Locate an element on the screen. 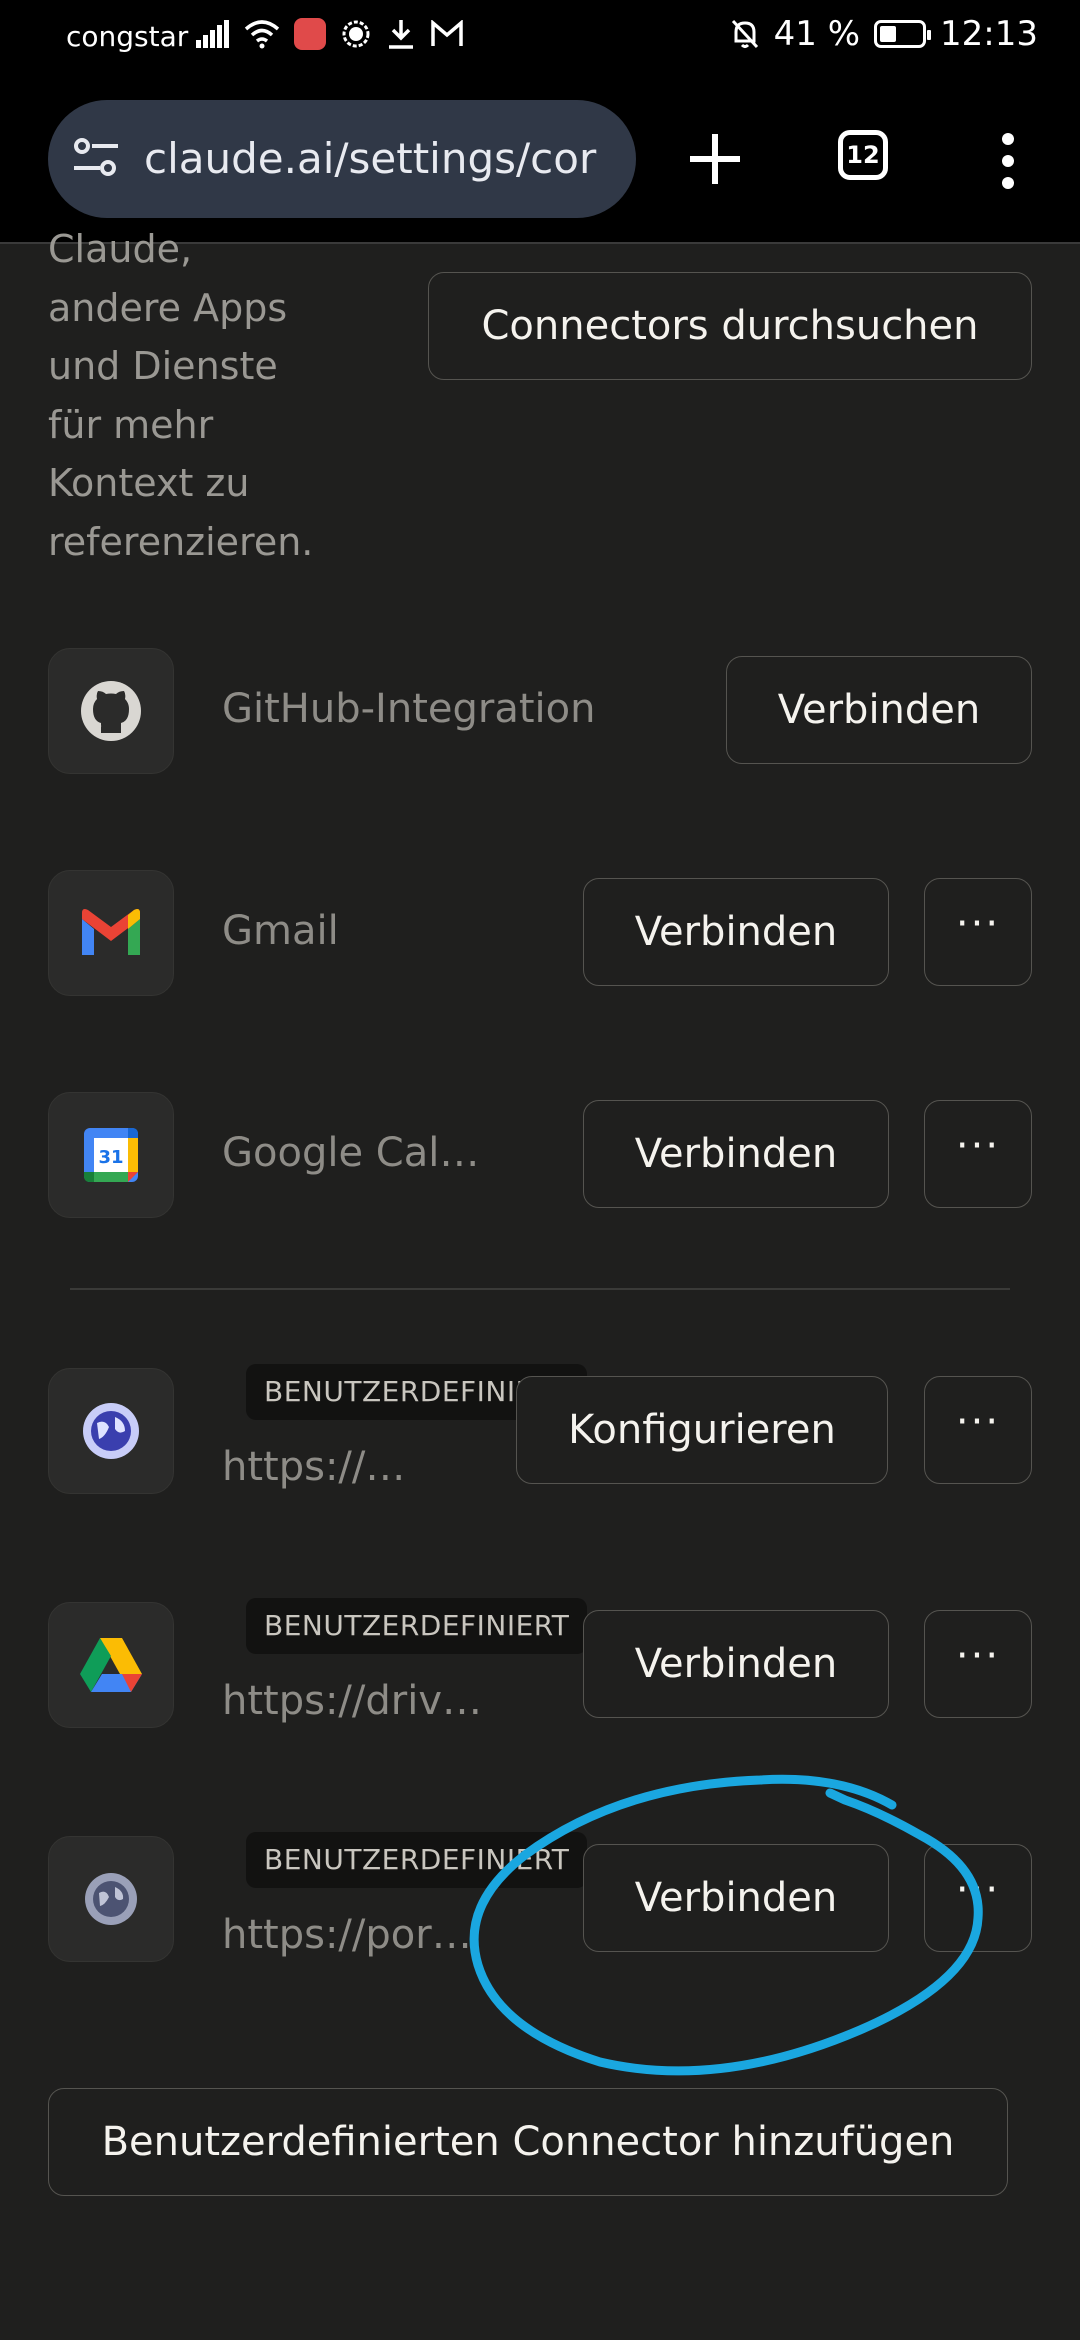  signal-icon is located at coordinates (212, 34).